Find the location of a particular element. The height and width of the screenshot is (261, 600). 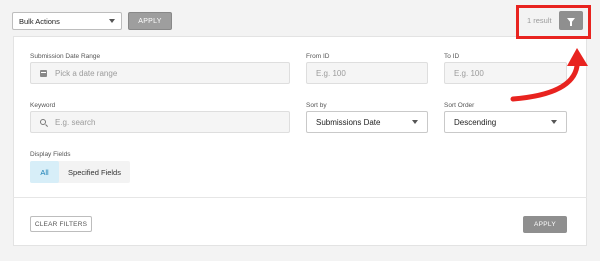

annotation-arrow is located at coordinates (549, 75).